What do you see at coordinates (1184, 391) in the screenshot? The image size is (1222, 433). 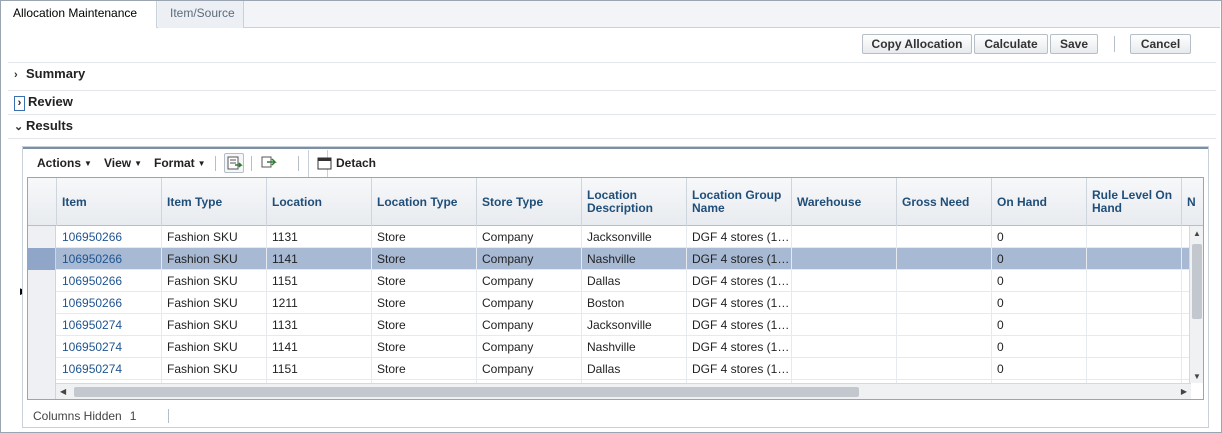 I see `scroll-right-icon: ▶` at bounding box center [1184, 391].